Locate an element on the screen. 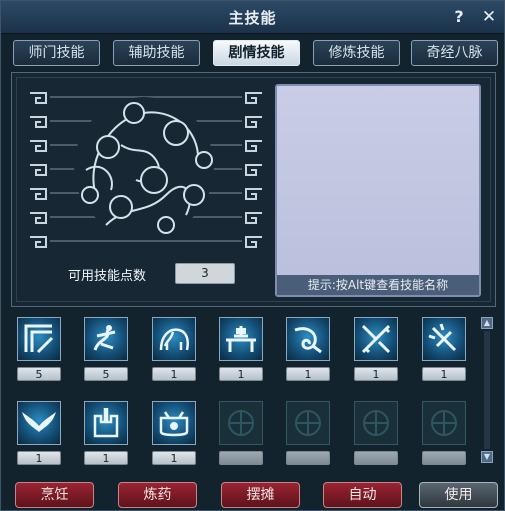  scroll-track is located at coordinates (487, 390).